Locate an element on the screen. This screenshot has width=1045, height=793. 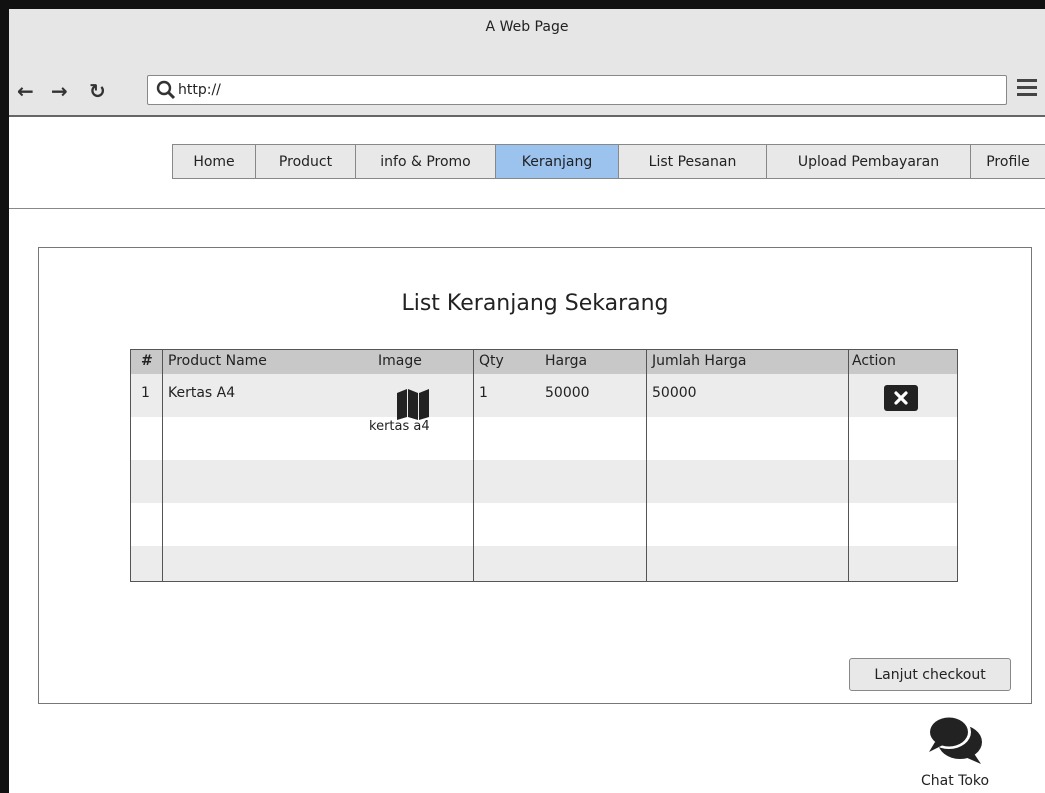
tab-upload-pembayaran: Upload Pembayaran is located at coordinates (869, 161).